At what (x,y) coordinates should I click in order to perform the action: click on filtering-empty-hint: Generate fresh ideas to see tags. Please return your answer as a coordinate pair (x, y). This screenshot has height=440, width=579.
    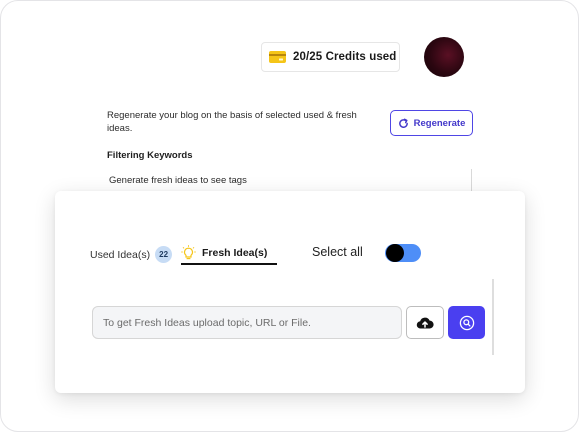
    Looking at the image, I should click on (178, 180).